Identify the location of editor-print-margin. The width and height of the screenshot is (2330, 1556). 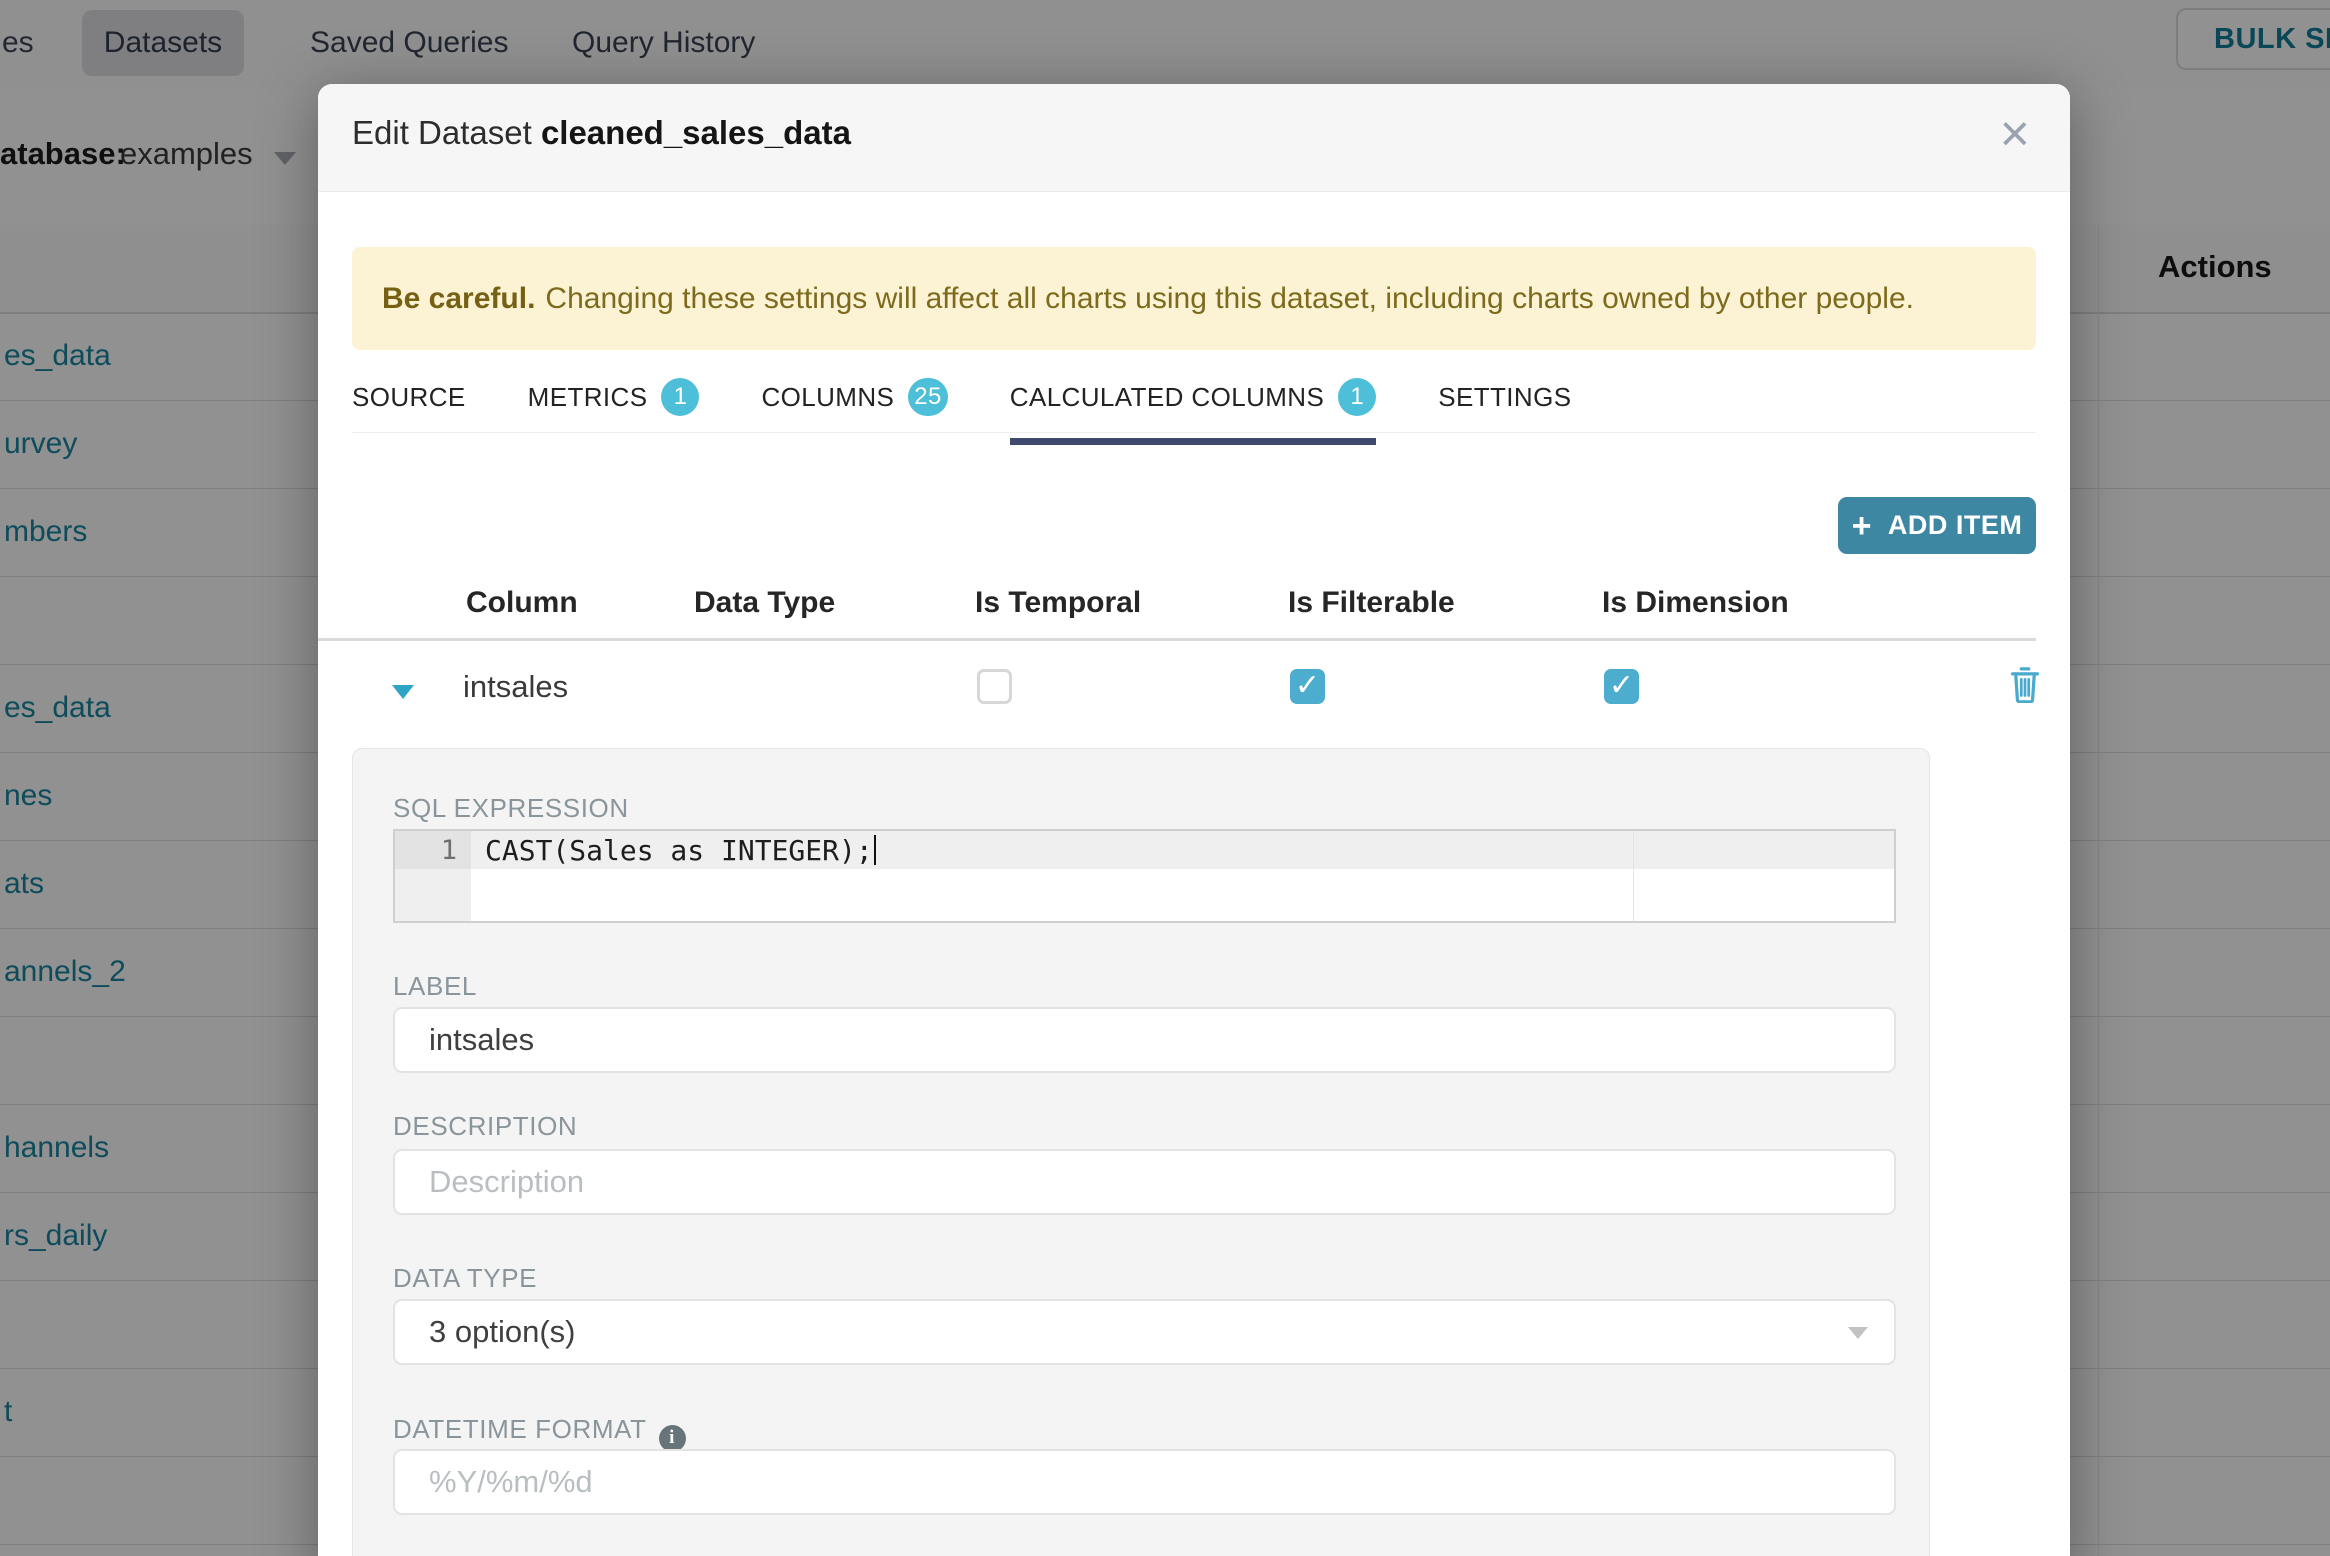
(1633, 876).